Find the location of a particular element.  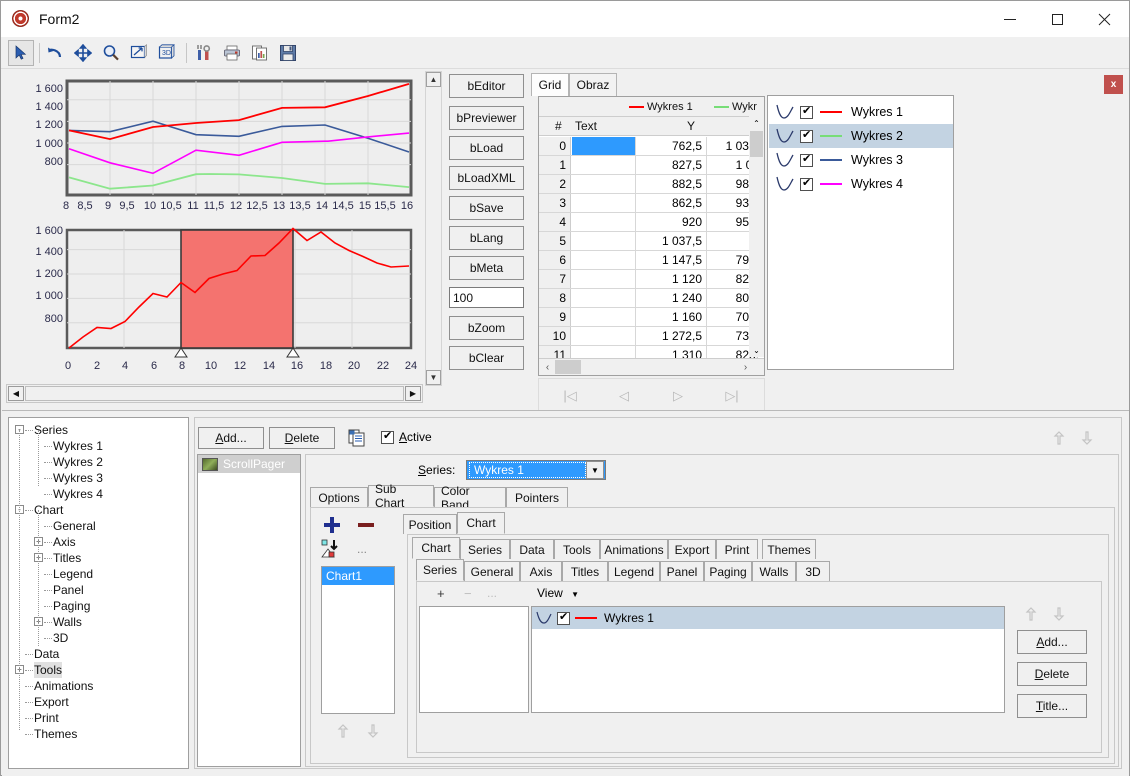

panel-close-button: x is located at coordinates (1113, 84).